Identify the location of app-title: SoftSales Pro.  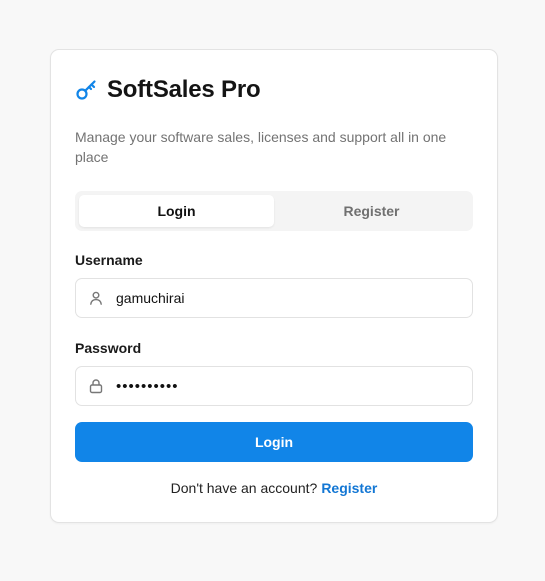
(184, 89).